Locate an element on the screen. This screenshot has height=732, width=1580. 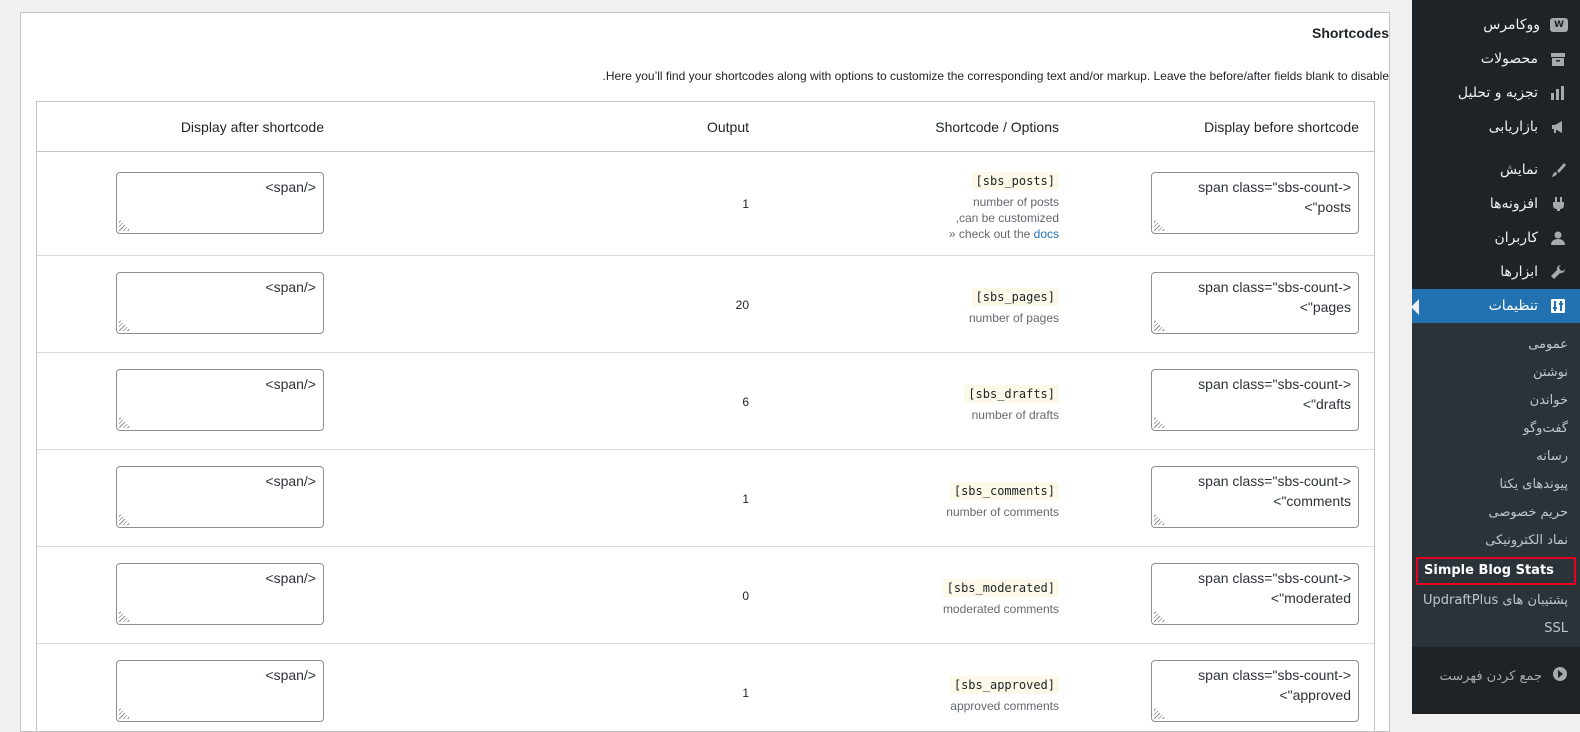
shortcode-options: [sbs_moderated] moderated comments is located at coordinates (1000, 597).